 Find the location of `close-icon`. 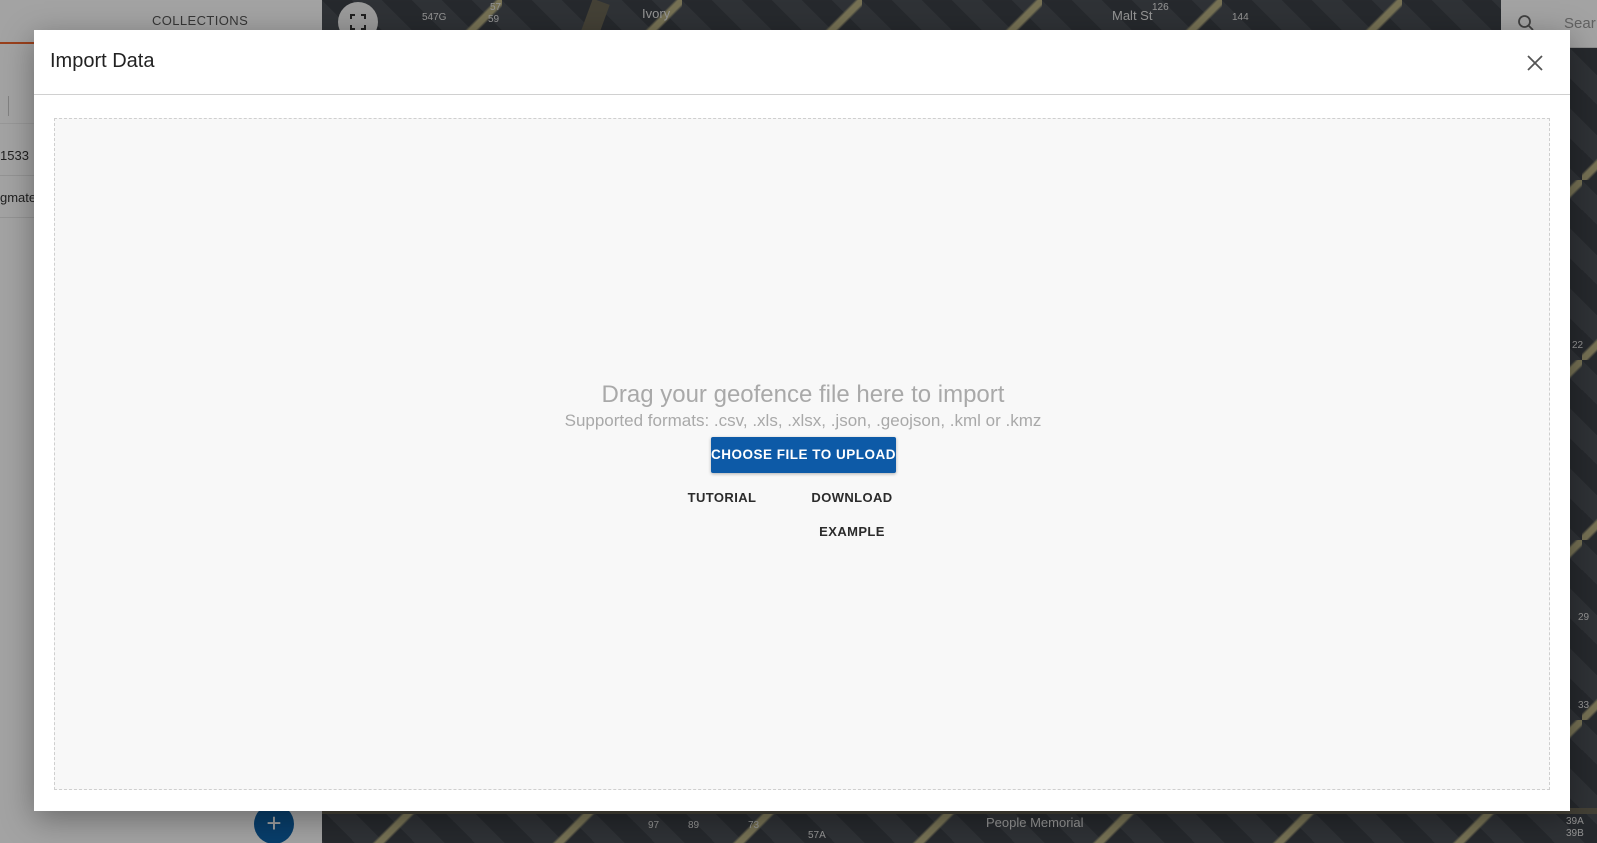

close-icon is located at coordinates (1535, 63).